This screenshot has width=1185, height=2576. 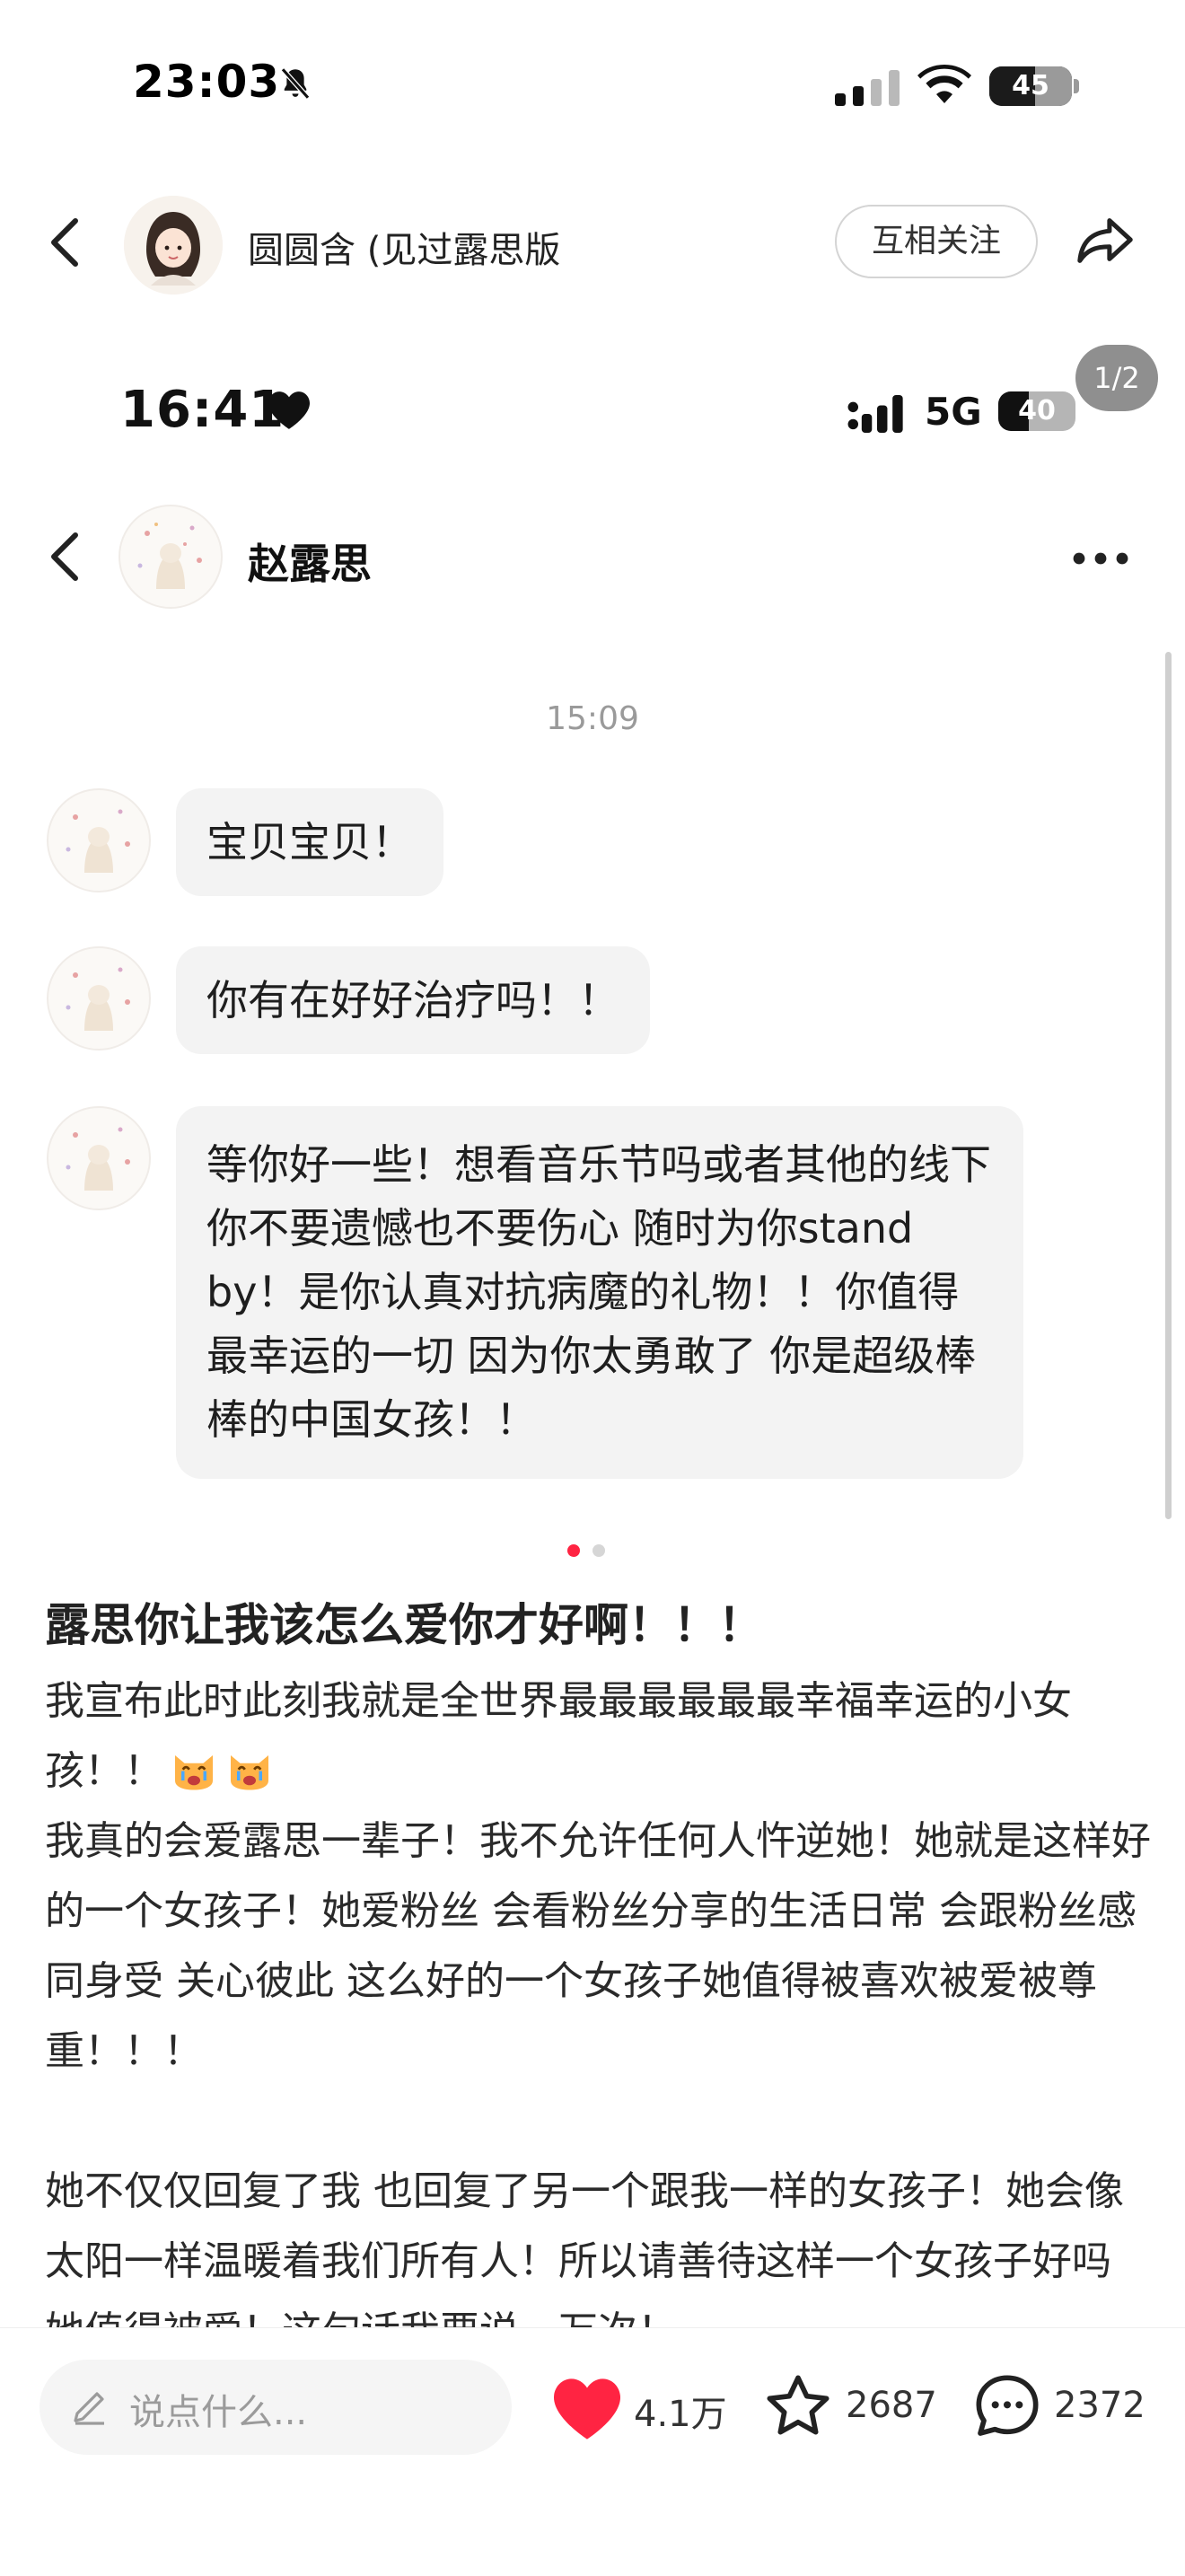 I want to click on screenshot-back-arrow-icon, so click(x=64, y=556).